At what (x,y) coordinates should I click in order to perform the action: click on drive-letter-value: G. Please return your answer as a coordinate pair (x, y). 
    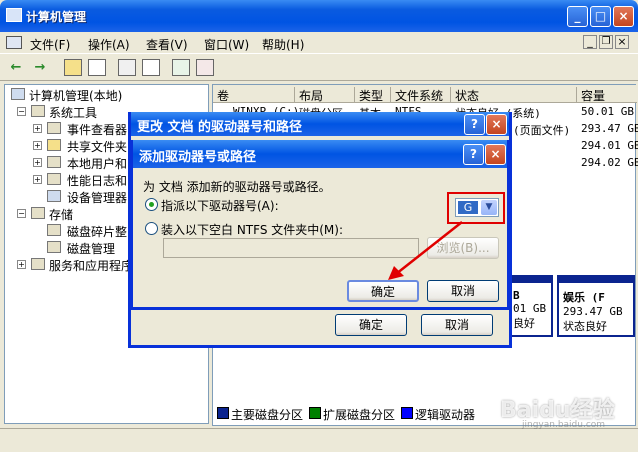
    Looking at the image, I should click on (468, 207).